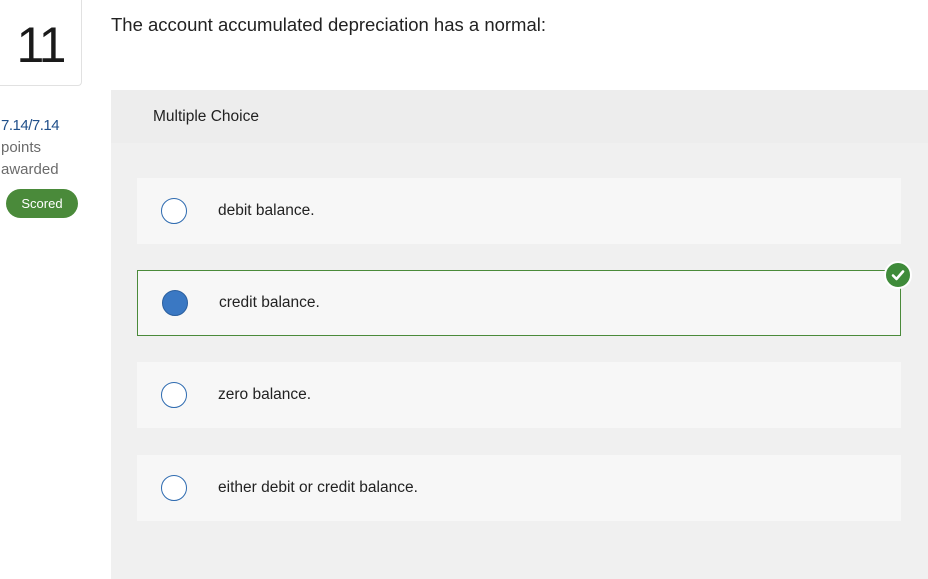  I want to click on check-circle-icon, so click(898, 275).